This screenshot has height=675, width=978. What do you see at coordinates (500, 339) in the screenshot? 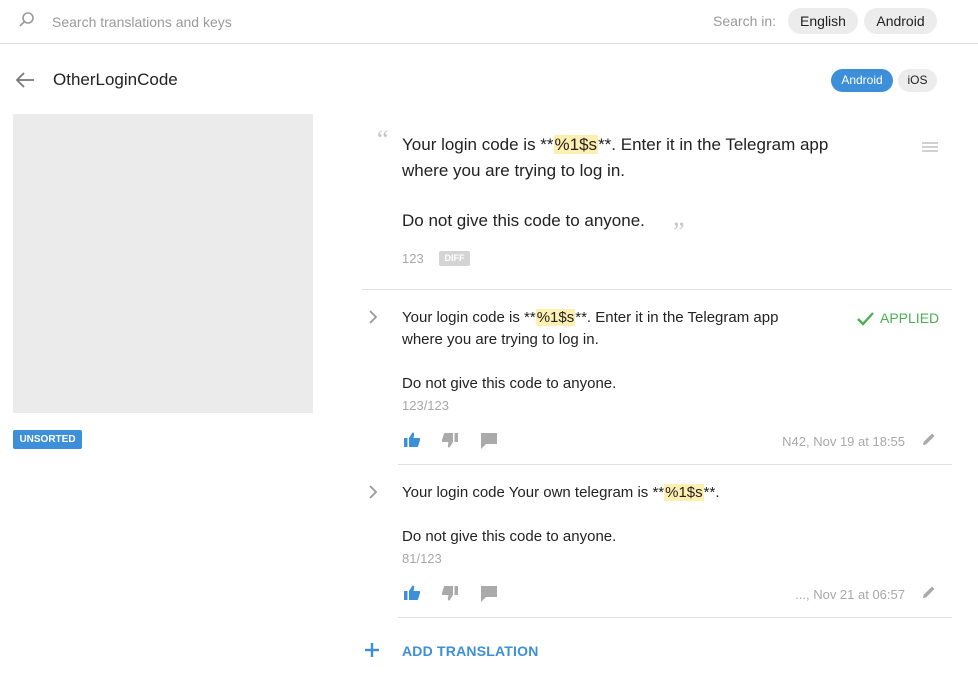
I see `translation-line-2: where you are trying to log in.` at bounding box center [500, 339].